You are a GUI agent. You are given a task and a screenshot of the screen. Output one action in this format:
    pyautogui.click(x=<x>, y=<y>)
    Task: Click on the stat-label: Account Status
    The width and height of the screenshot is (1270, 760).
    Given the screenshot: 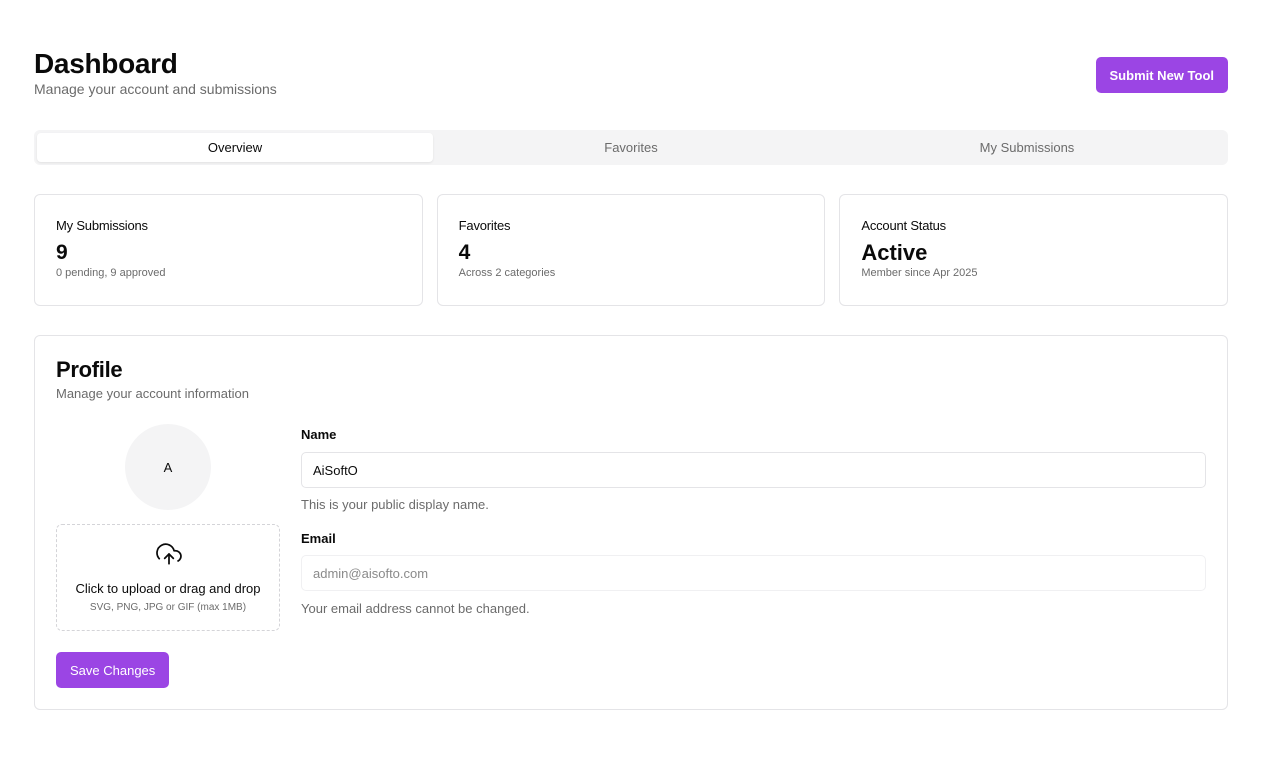 What is the action you would take?
    pyautogui.click(x=903, y=225)
    